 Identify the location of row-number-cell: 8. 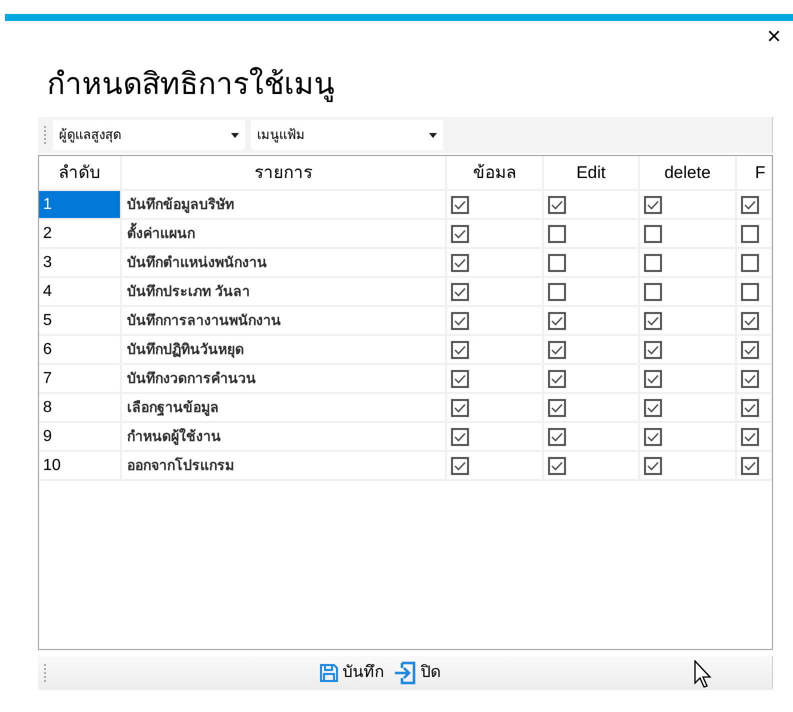
(80, 407).